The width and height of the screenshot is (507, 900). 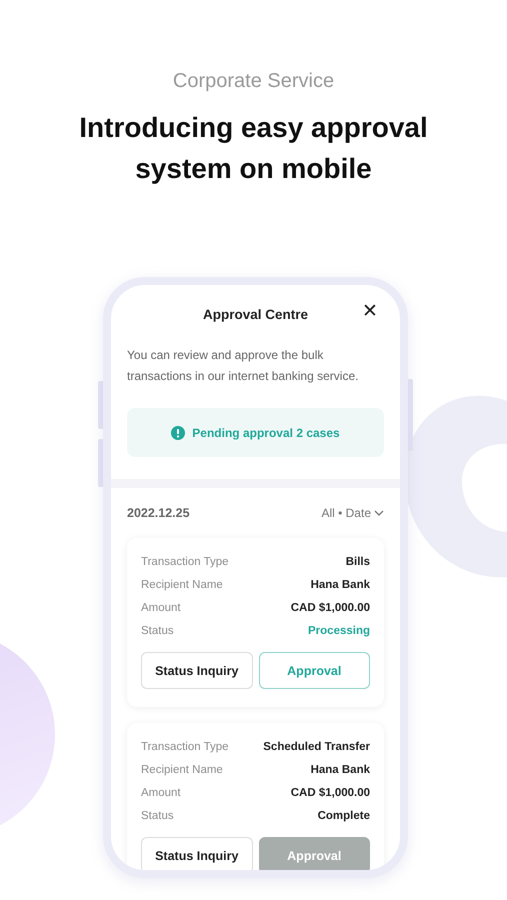 I want to click on date-label: 2022.12.25, so click(x=158, y=513).